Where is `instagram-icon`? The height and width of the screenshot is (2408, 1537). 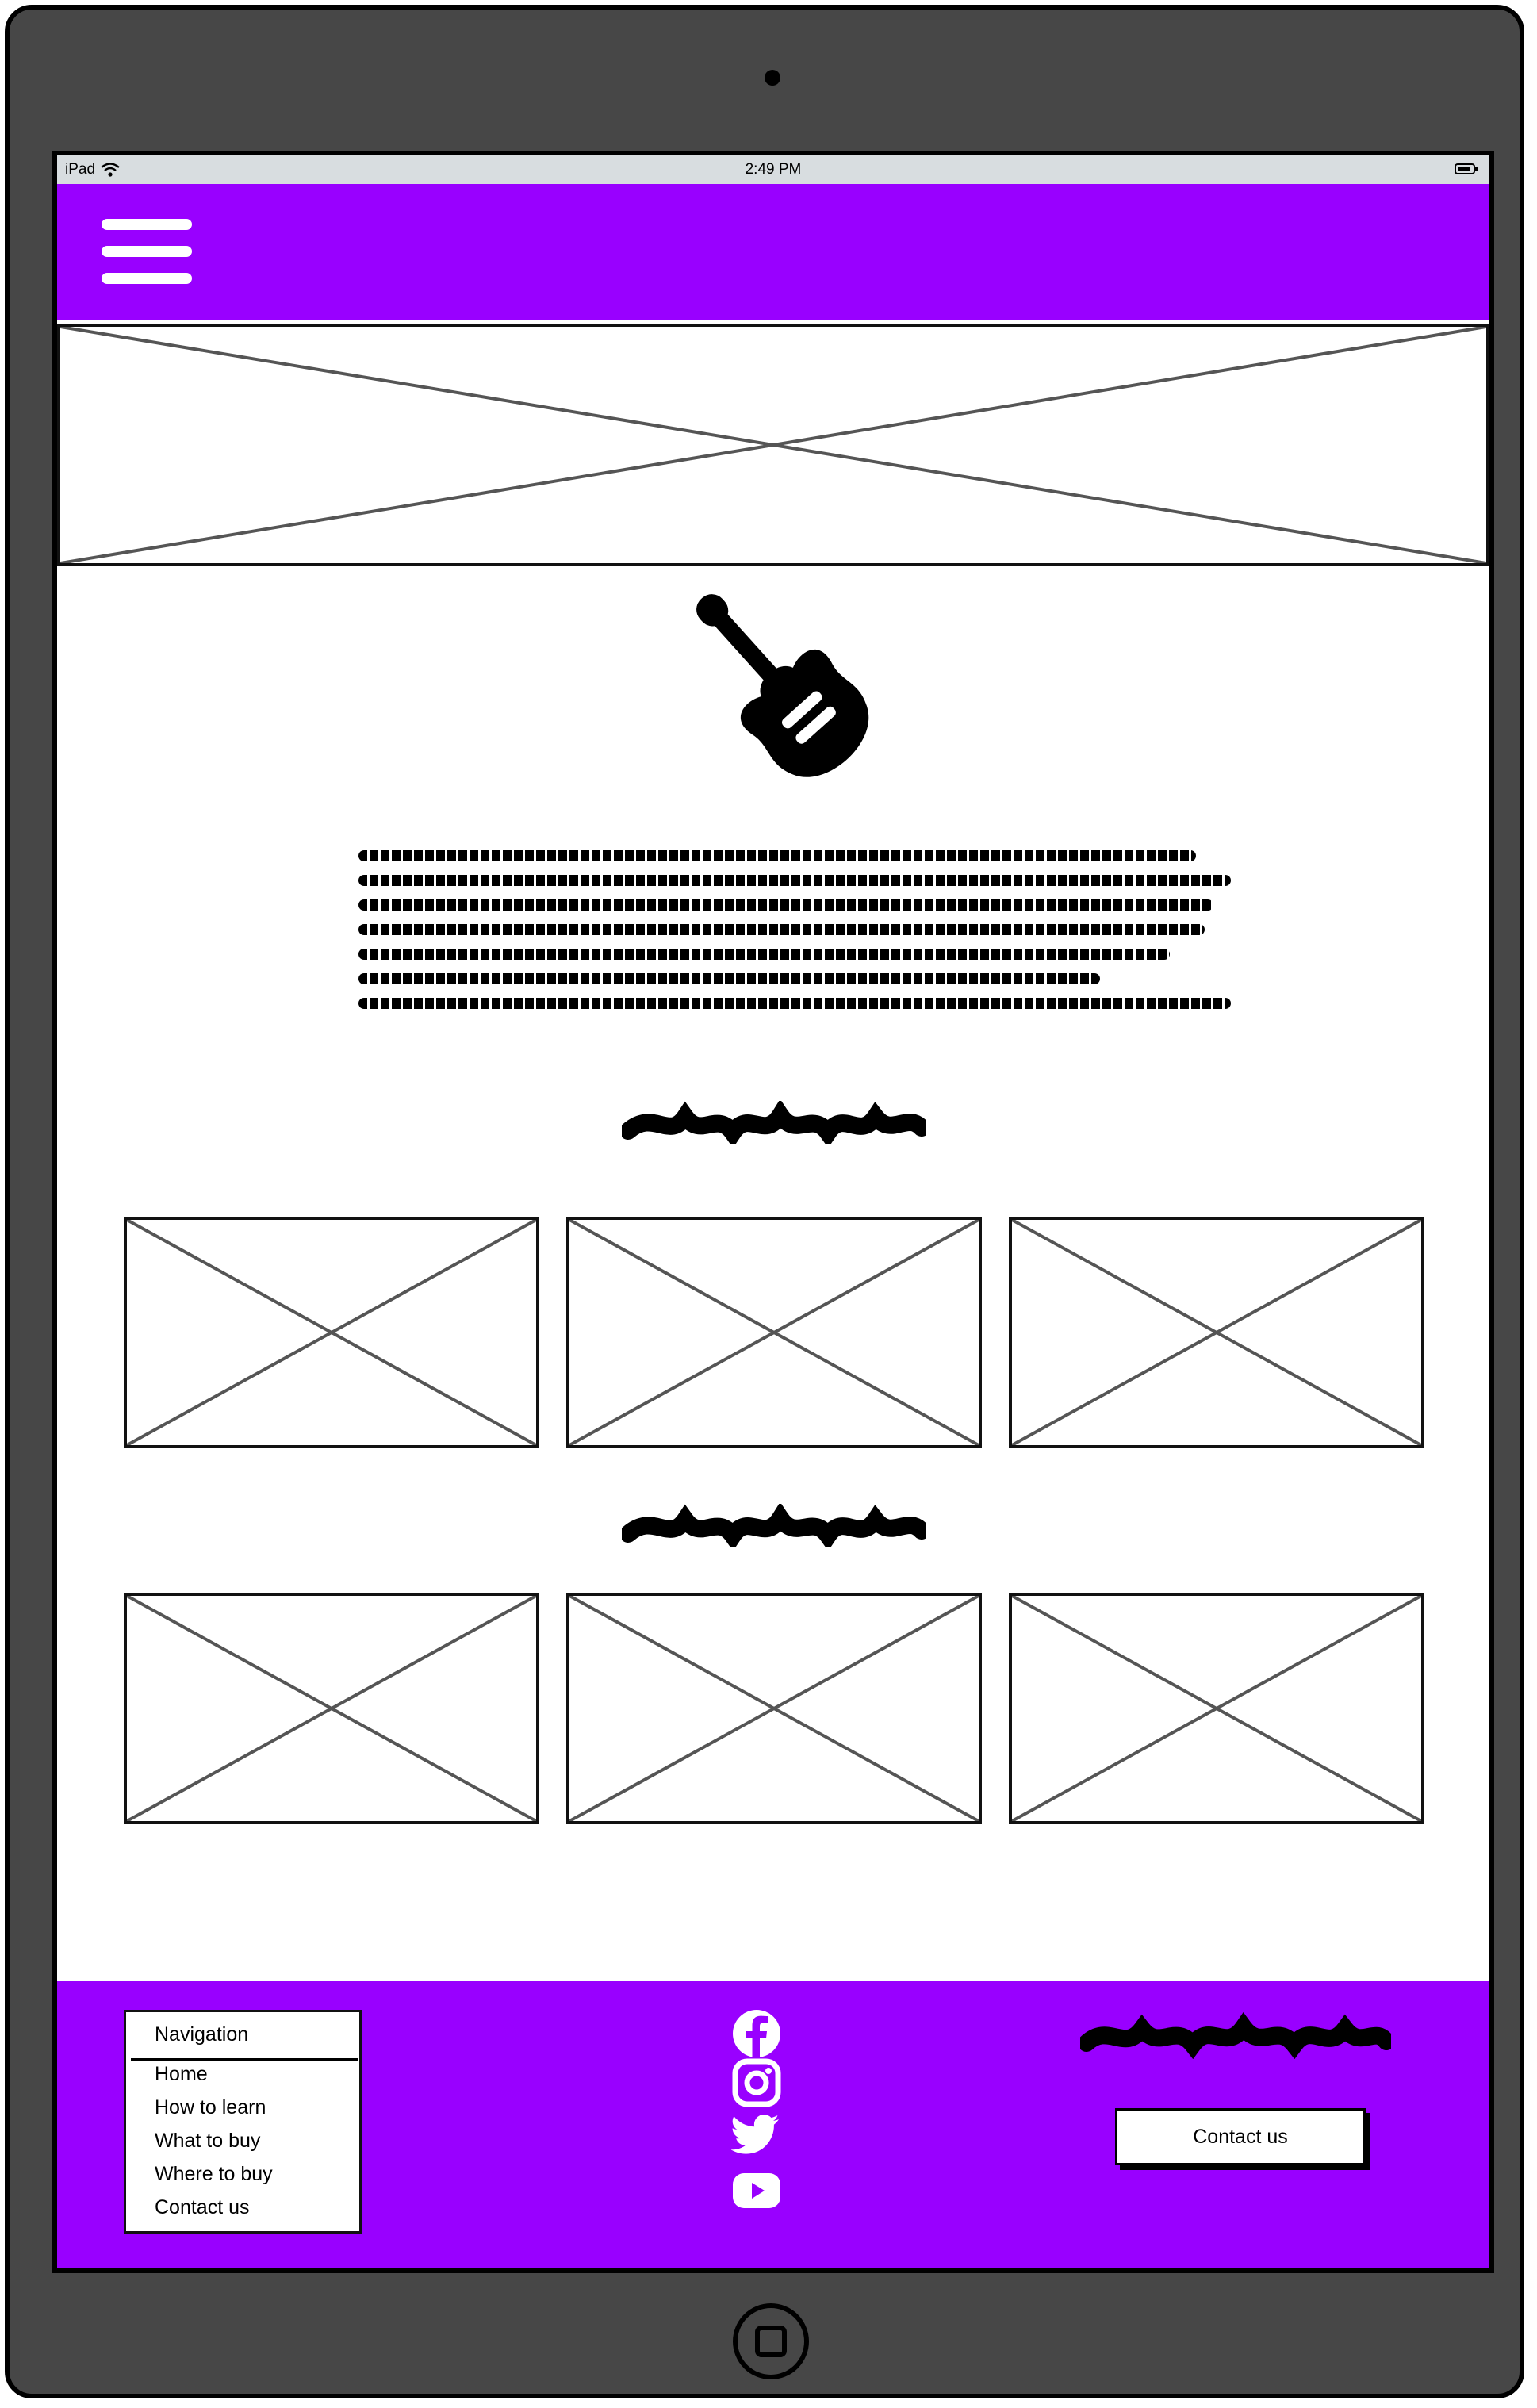 instagram-icon is located at coordinates (756, 2082).